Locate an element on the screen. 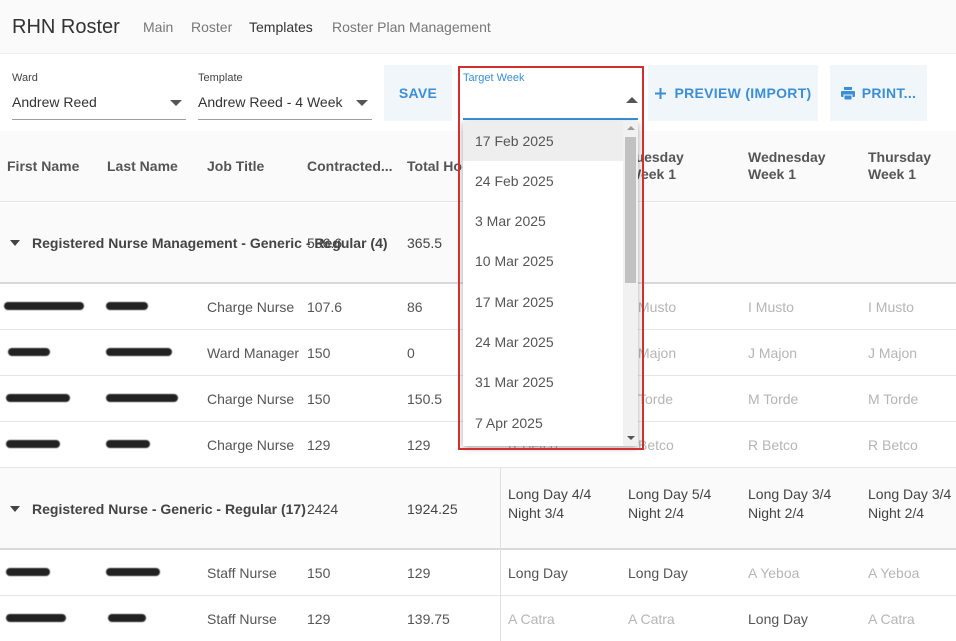 The image size is (956, 641). thursday-cell: A Catra is located at coordinates (891, 619).